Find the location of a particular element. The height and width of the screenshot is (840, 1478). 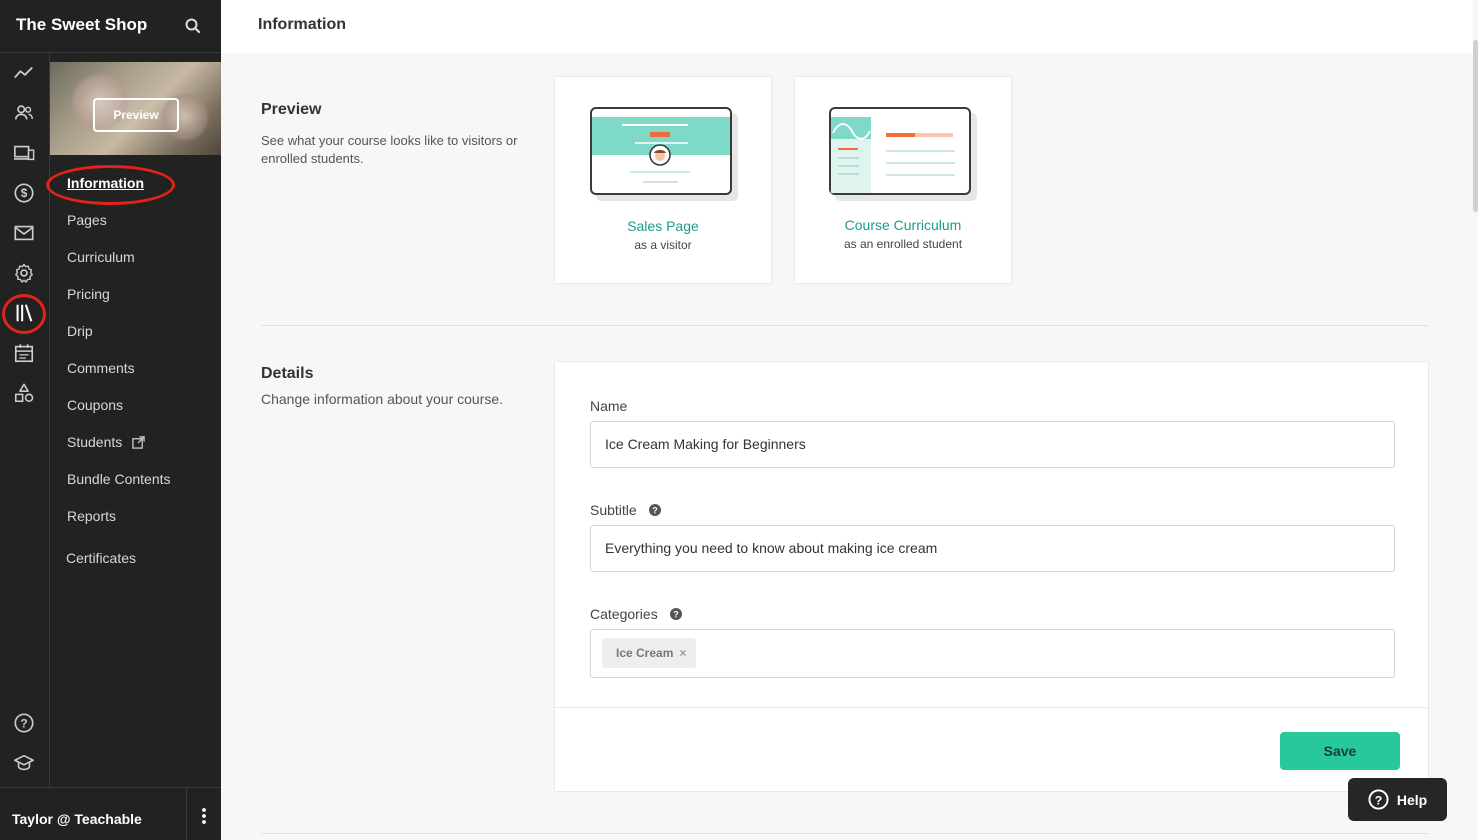

course-curriculum-subtitle: as an enrolled student is located at coordinates (903, 244).